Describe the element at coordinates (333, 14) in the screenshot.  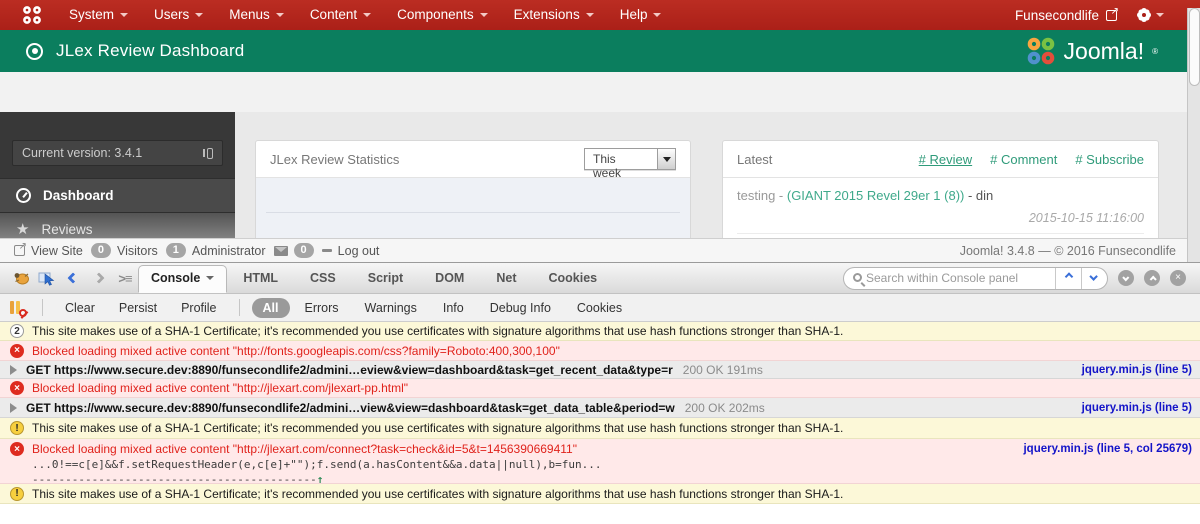
I see `menu-content-label: Content` at that location.